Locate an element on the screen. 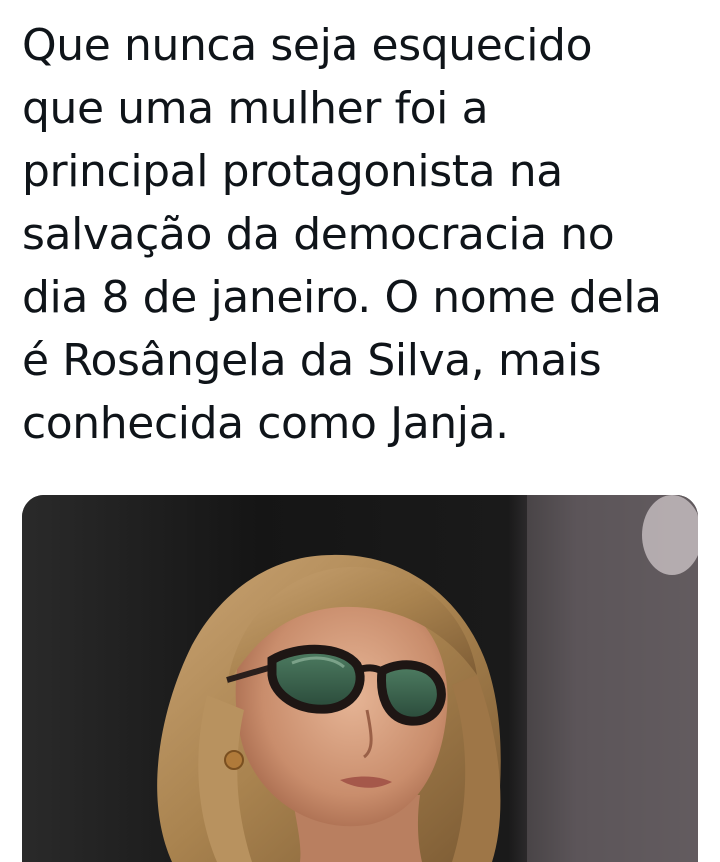  tweet-text-line: Que nunca seja esquecido is located at coordinates (307, 45).